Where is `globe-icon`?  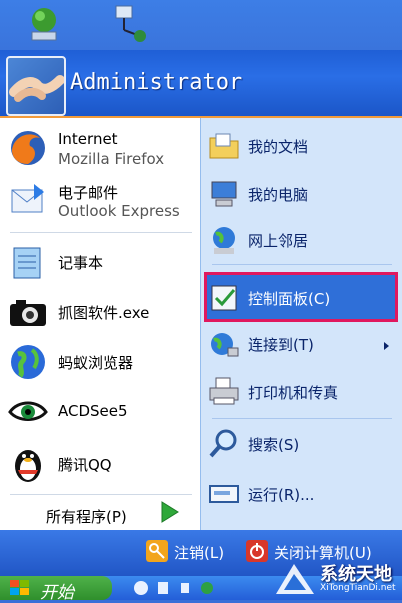 globe-icon is located at coordinates (28, 362).